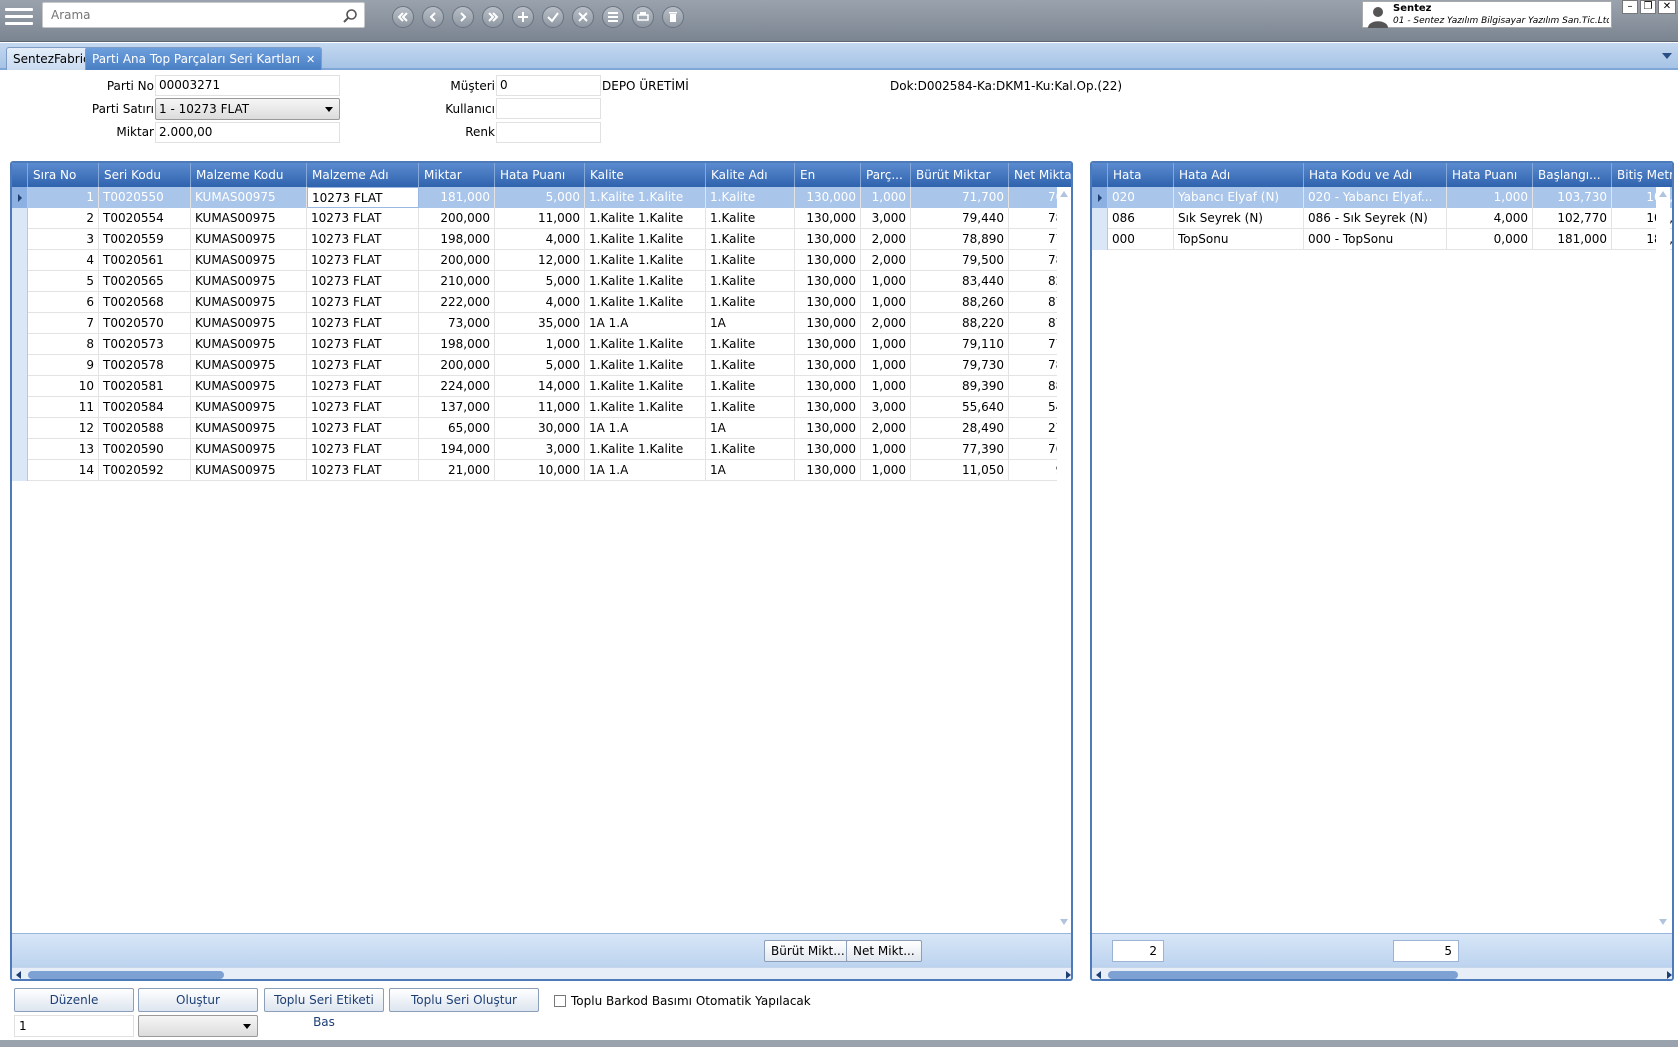 The height and width of the screenshot is (1047, 1678). I want to click on otomatik-barkod-checkbox, so click(560, 1001).